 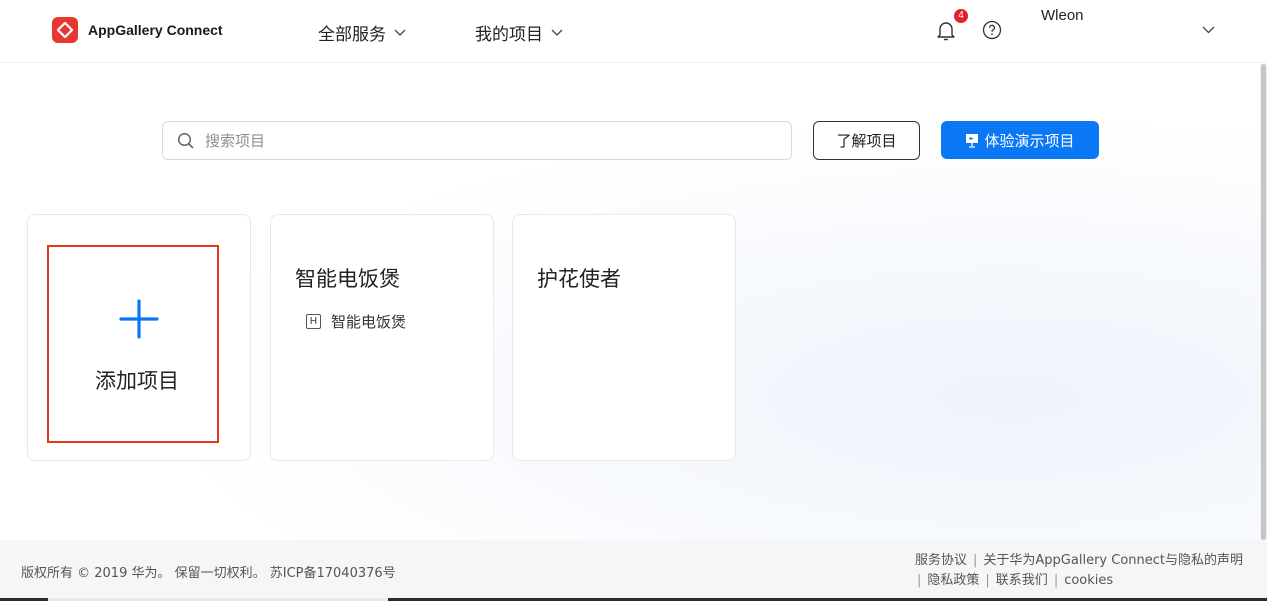 I want to click on nav-all-services-label: 全部服务, so click(x=352, y=35).